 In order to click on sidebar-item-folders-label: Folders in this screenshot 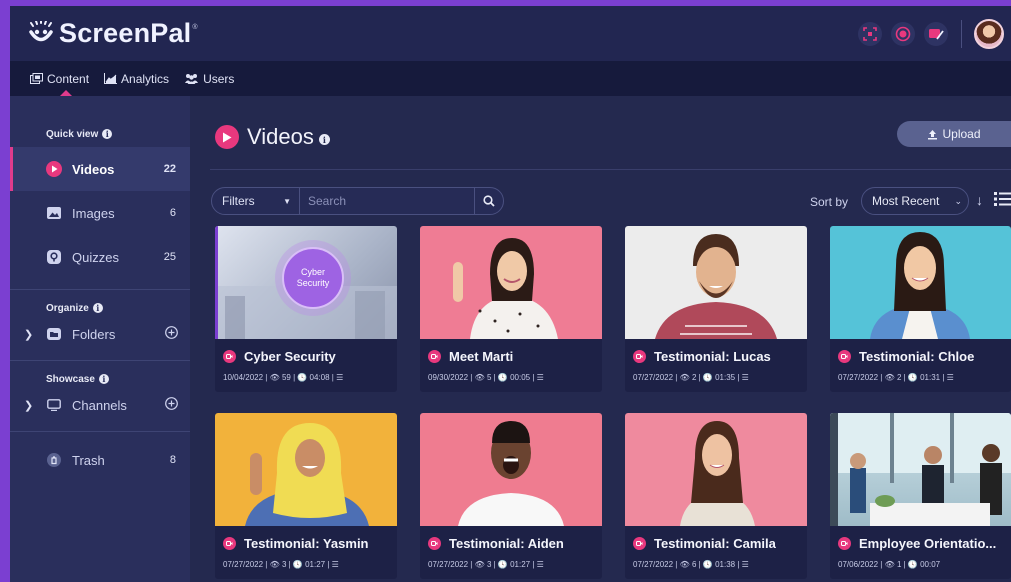, I will do `click(94, 334)`.